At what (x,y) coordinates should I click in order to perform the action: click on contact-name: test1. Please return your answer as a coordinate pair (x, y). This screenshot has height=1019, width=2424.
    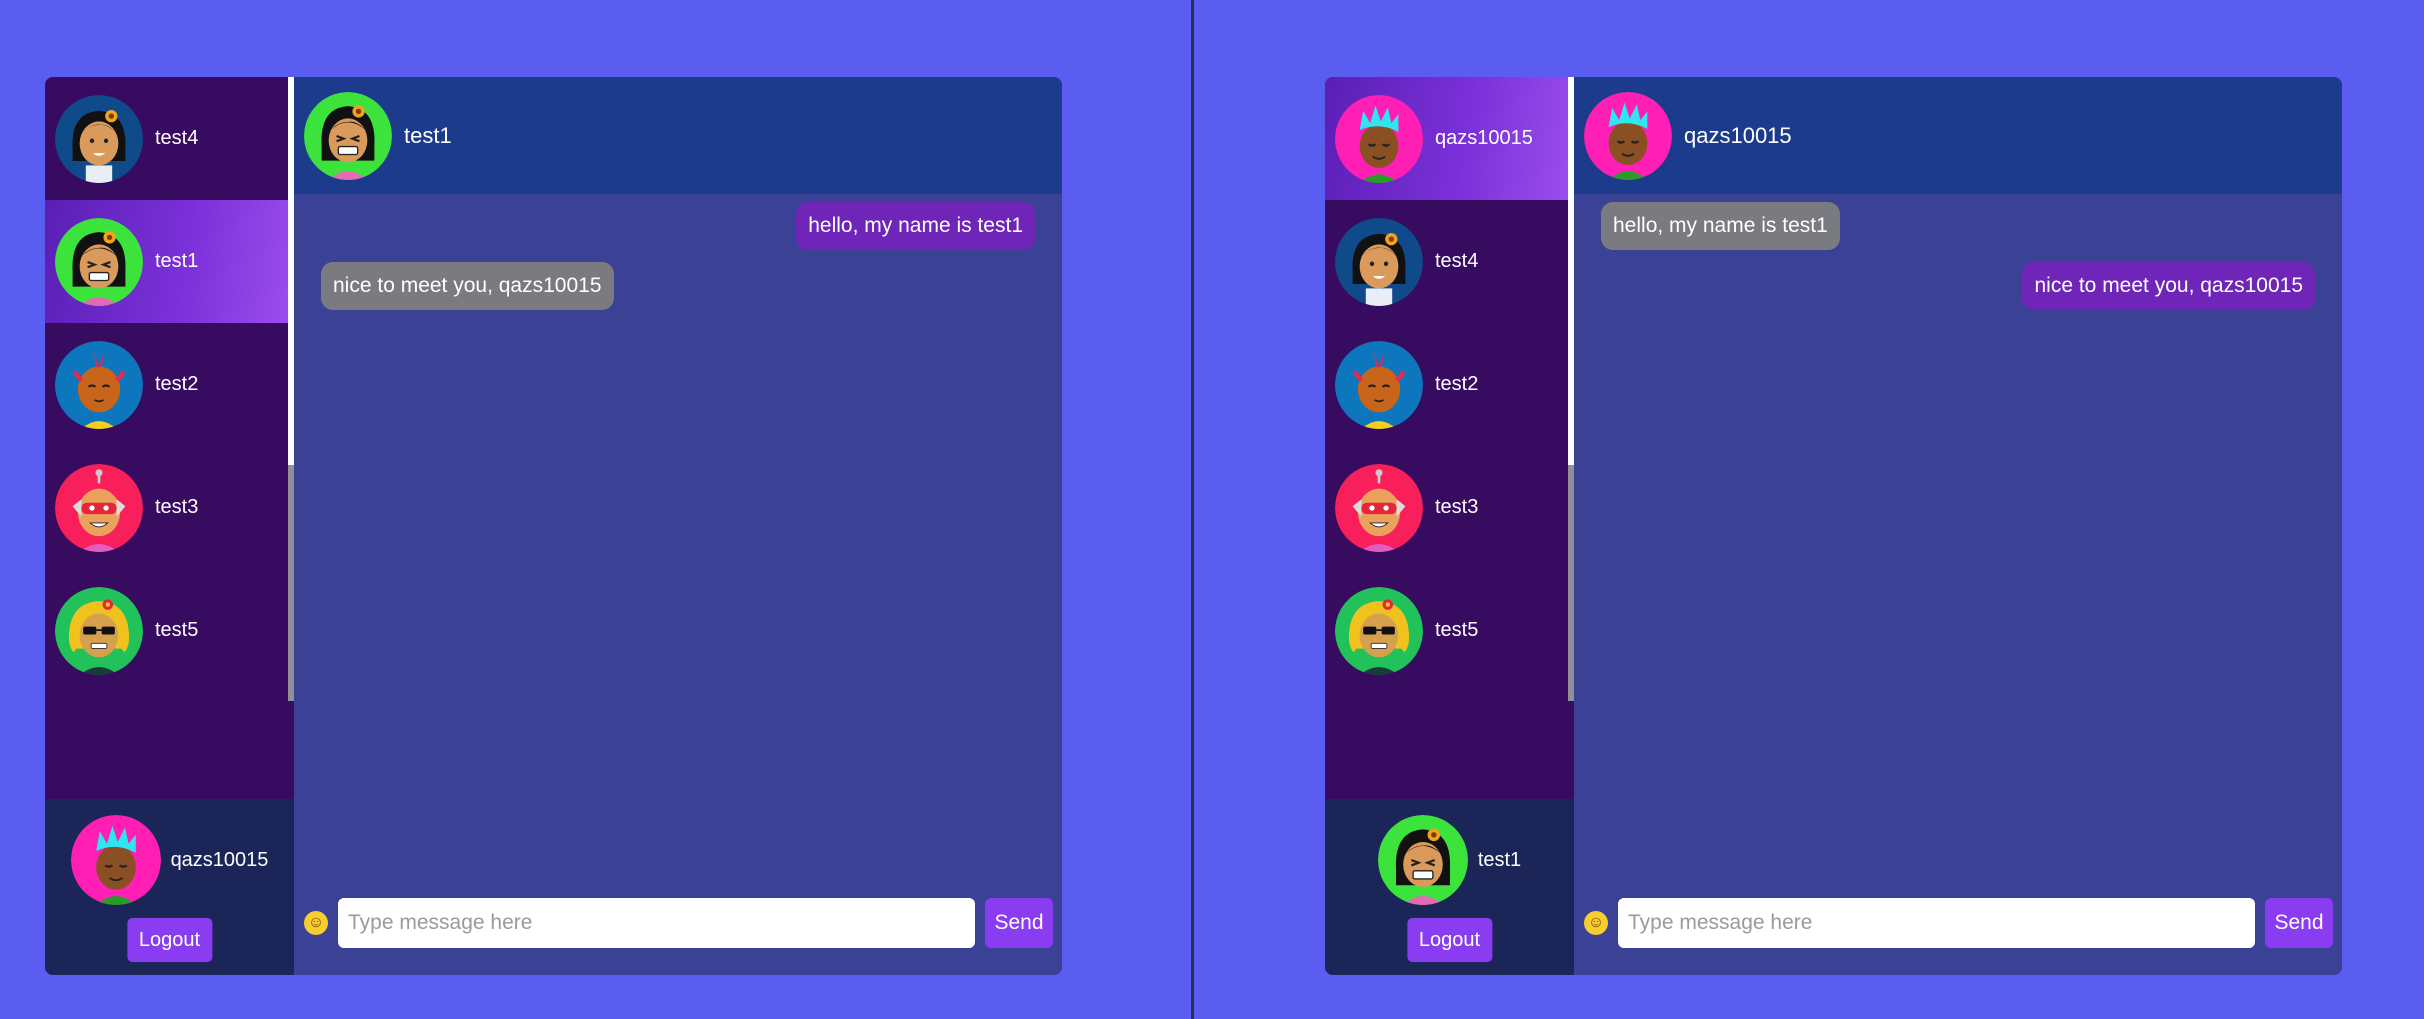
    Looking at the image, I should click on (177, 261).